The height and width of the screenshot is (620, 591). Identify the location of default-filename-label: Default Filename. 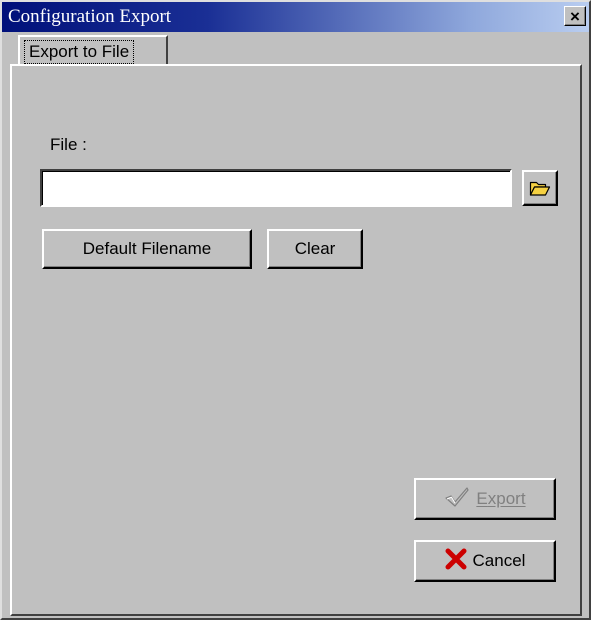
(147, 248).